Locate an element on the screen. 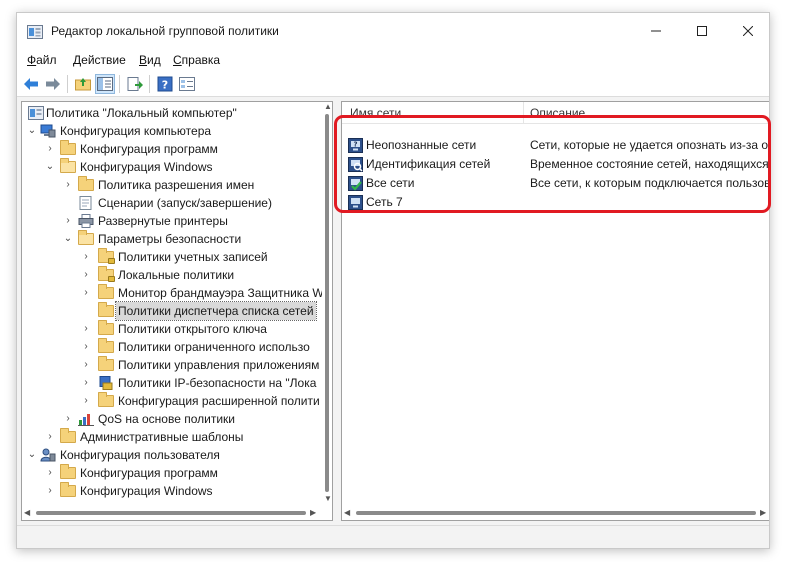  tree-item-label: Политики IP-безопасности на "Лока is located at coordinates (217, 383).